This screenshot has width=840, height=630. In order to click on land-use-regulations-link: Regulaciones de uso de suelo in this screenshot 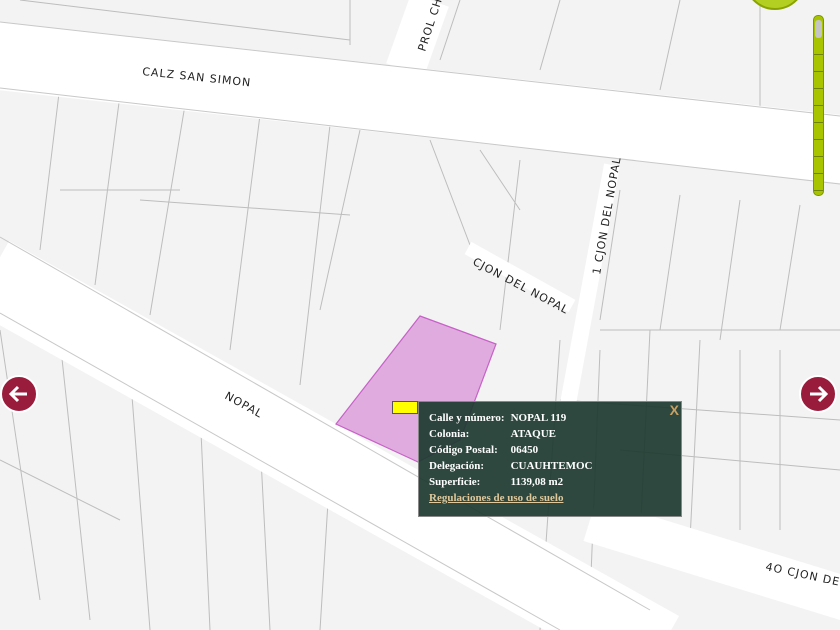, I will do `click(496, 498)`.